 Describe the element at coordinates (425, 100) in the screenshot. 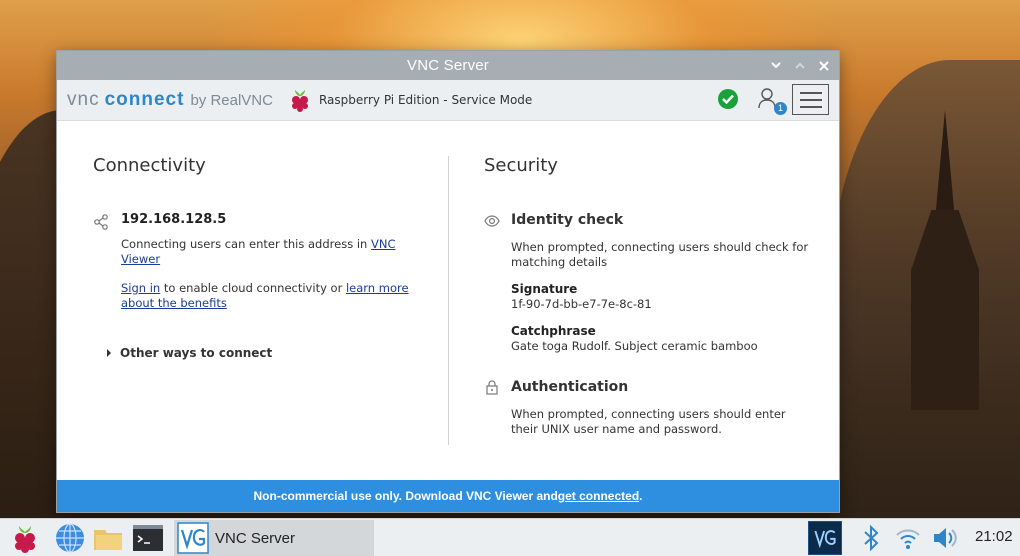

I see `edition-label: Raspberry Pi Edition - Service Mode` at that location.